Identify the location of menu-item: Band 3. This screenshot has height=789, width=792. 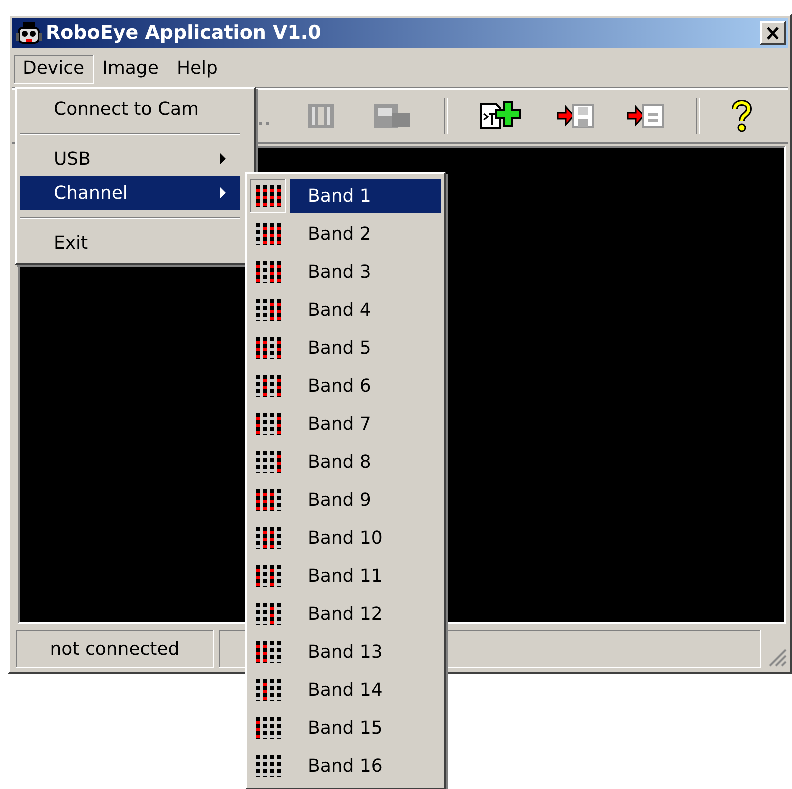
(365, 272).